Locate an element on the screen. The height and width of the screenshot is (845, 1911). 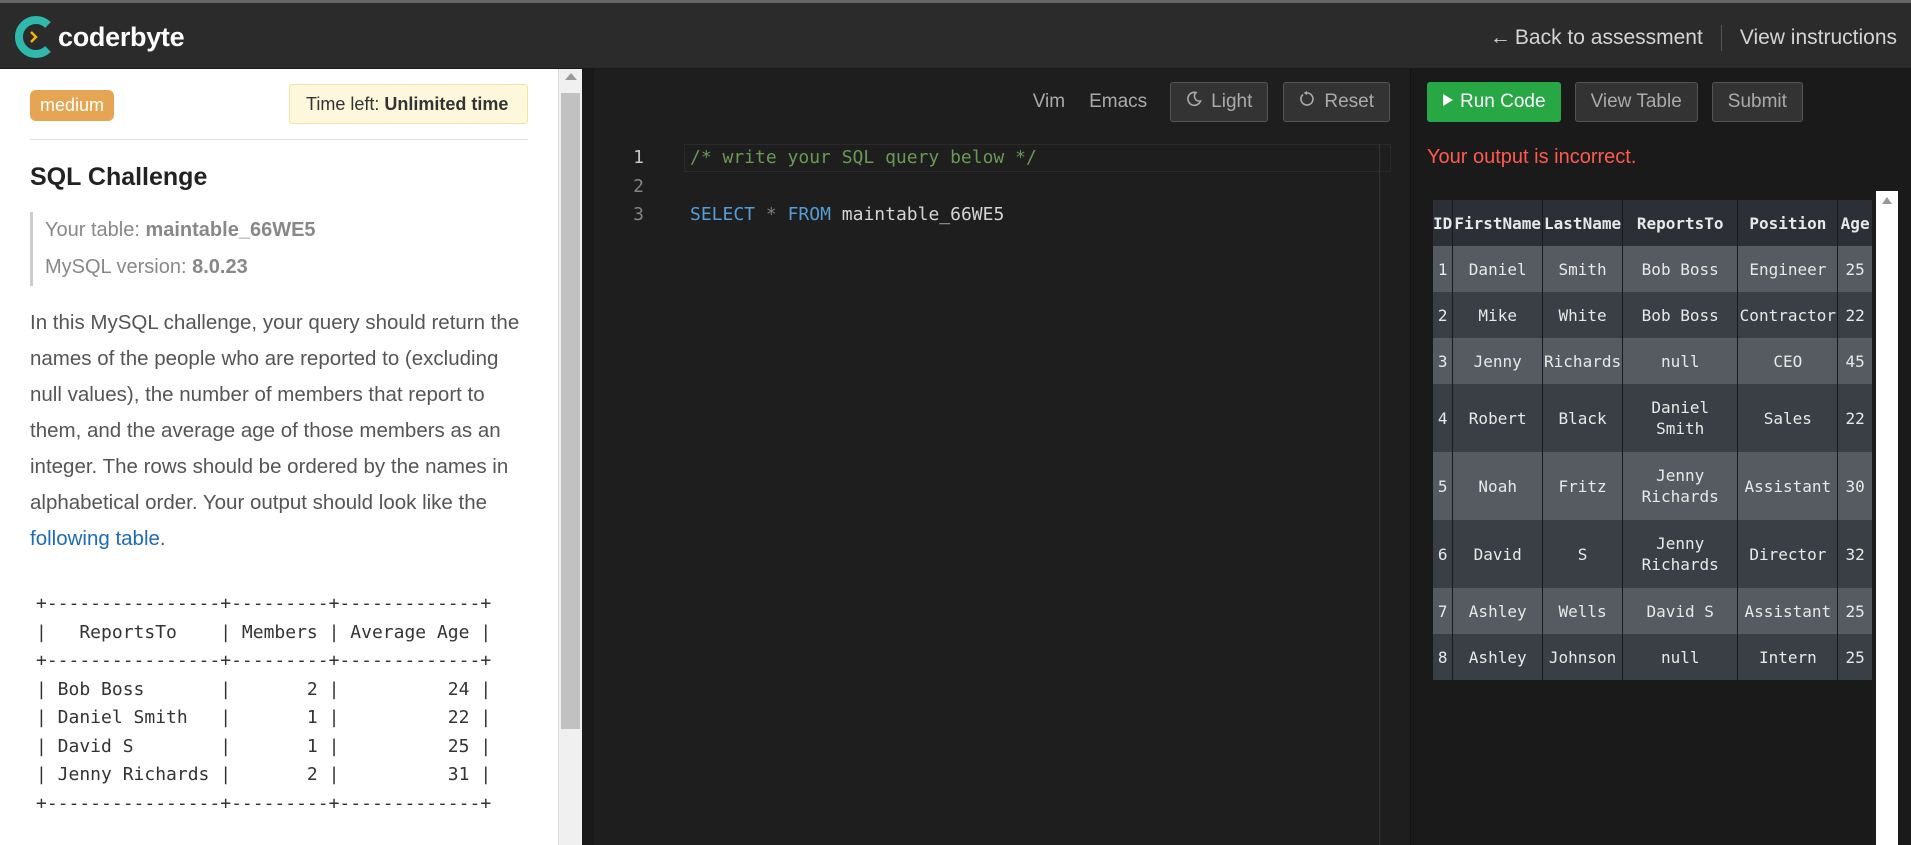
table-row: 8 Ashley Johnson null Intern 25 is located at coordinates (1653, 657).